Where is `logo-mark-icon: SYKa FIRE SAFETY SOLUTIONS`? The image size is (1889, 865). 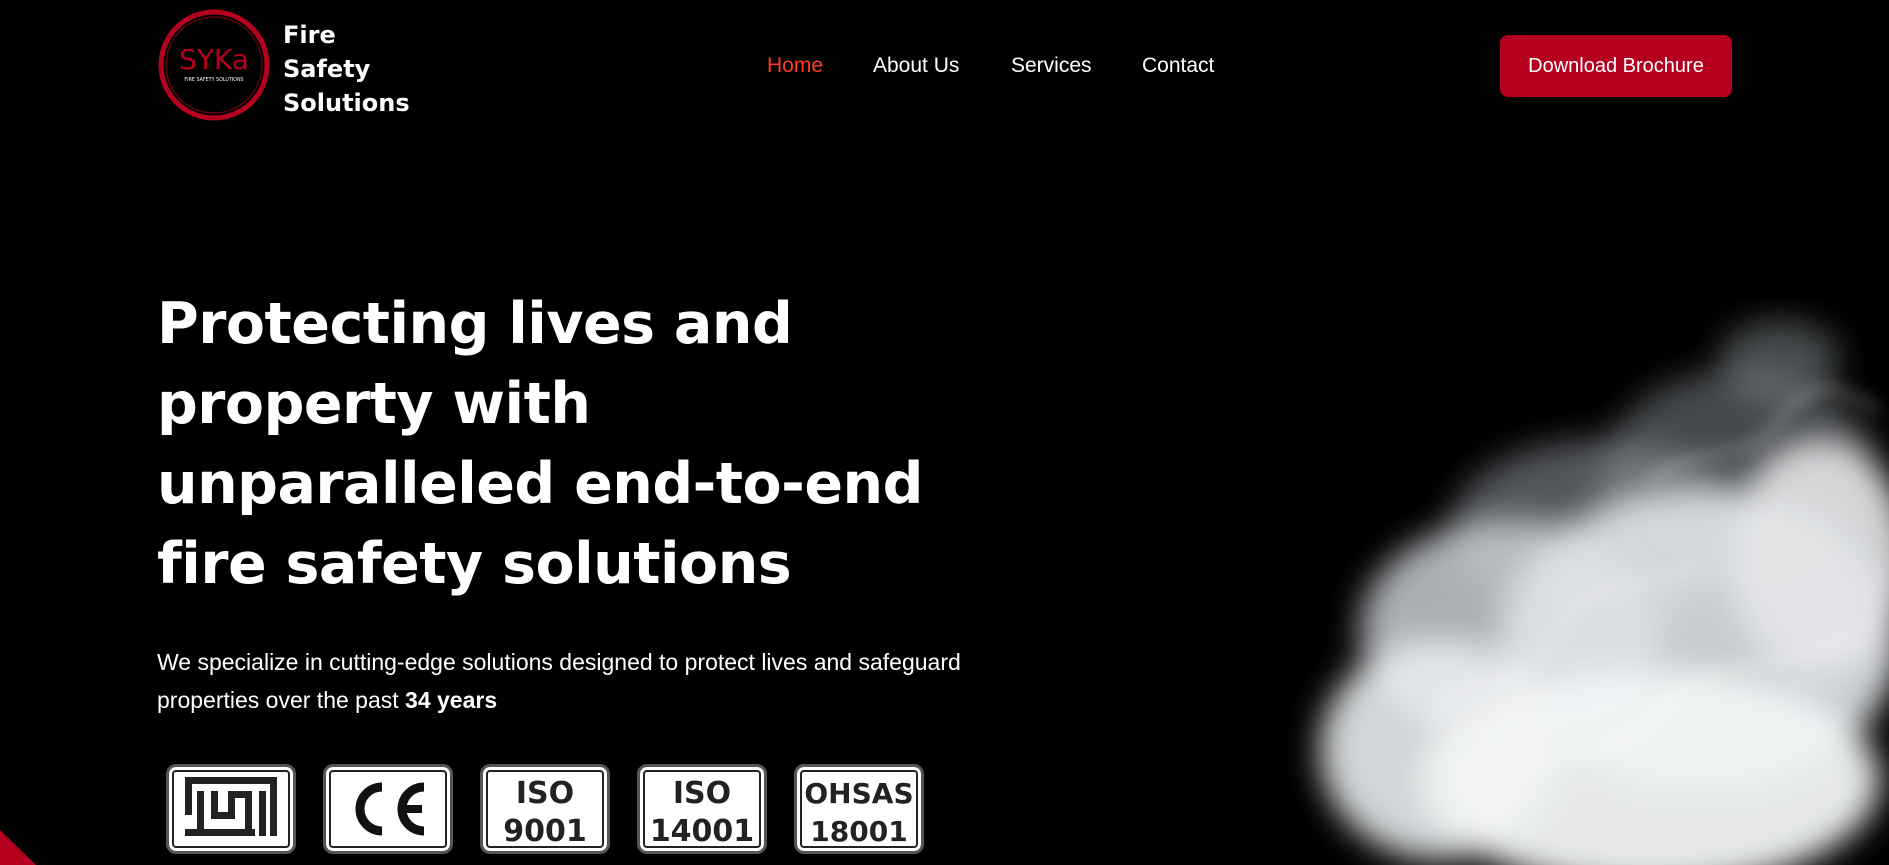
logo-mark-icon: SYKa FIRE SAFETY SOLUTIONS is located at coordinates (214, 65).